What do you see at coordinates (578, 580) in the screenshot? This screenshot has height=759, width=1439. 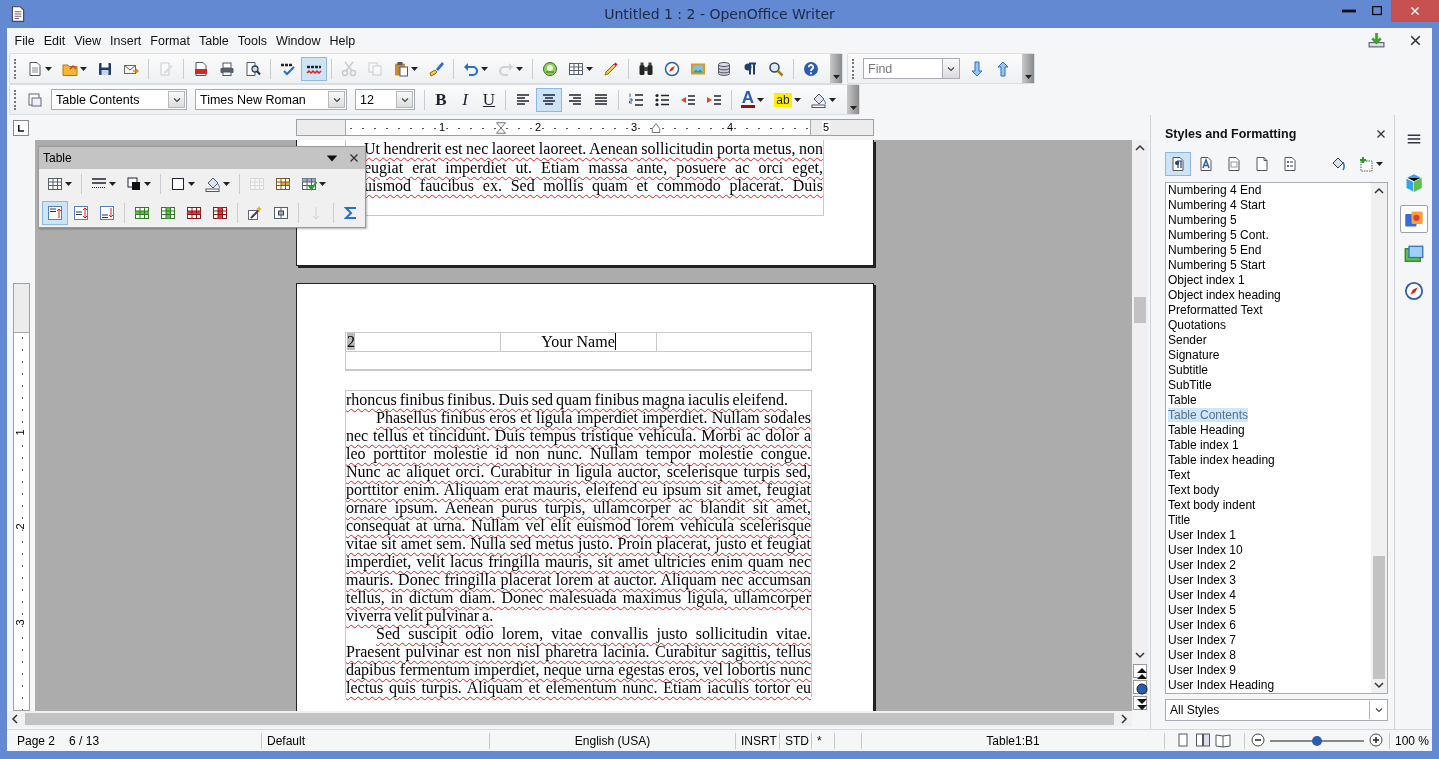 I see `text-line: mauris. Donec fringilla placerat lorem at auctor. Aliquam nec accumsan` at bounding box center [578, 580].